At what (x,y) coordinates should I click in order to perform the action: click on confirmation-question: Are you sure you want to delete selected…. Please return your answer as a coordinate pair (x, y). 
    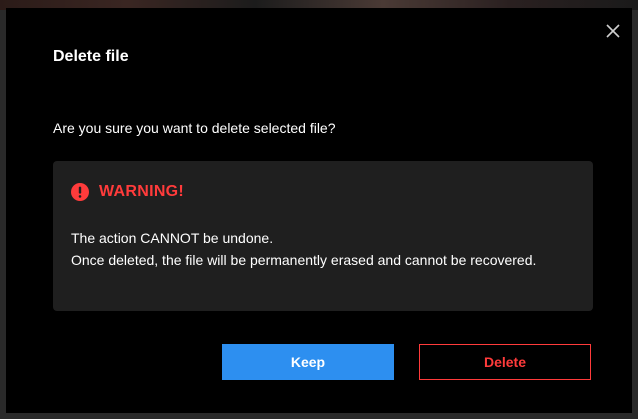
    Looking at the image, I should click on (194, 128).